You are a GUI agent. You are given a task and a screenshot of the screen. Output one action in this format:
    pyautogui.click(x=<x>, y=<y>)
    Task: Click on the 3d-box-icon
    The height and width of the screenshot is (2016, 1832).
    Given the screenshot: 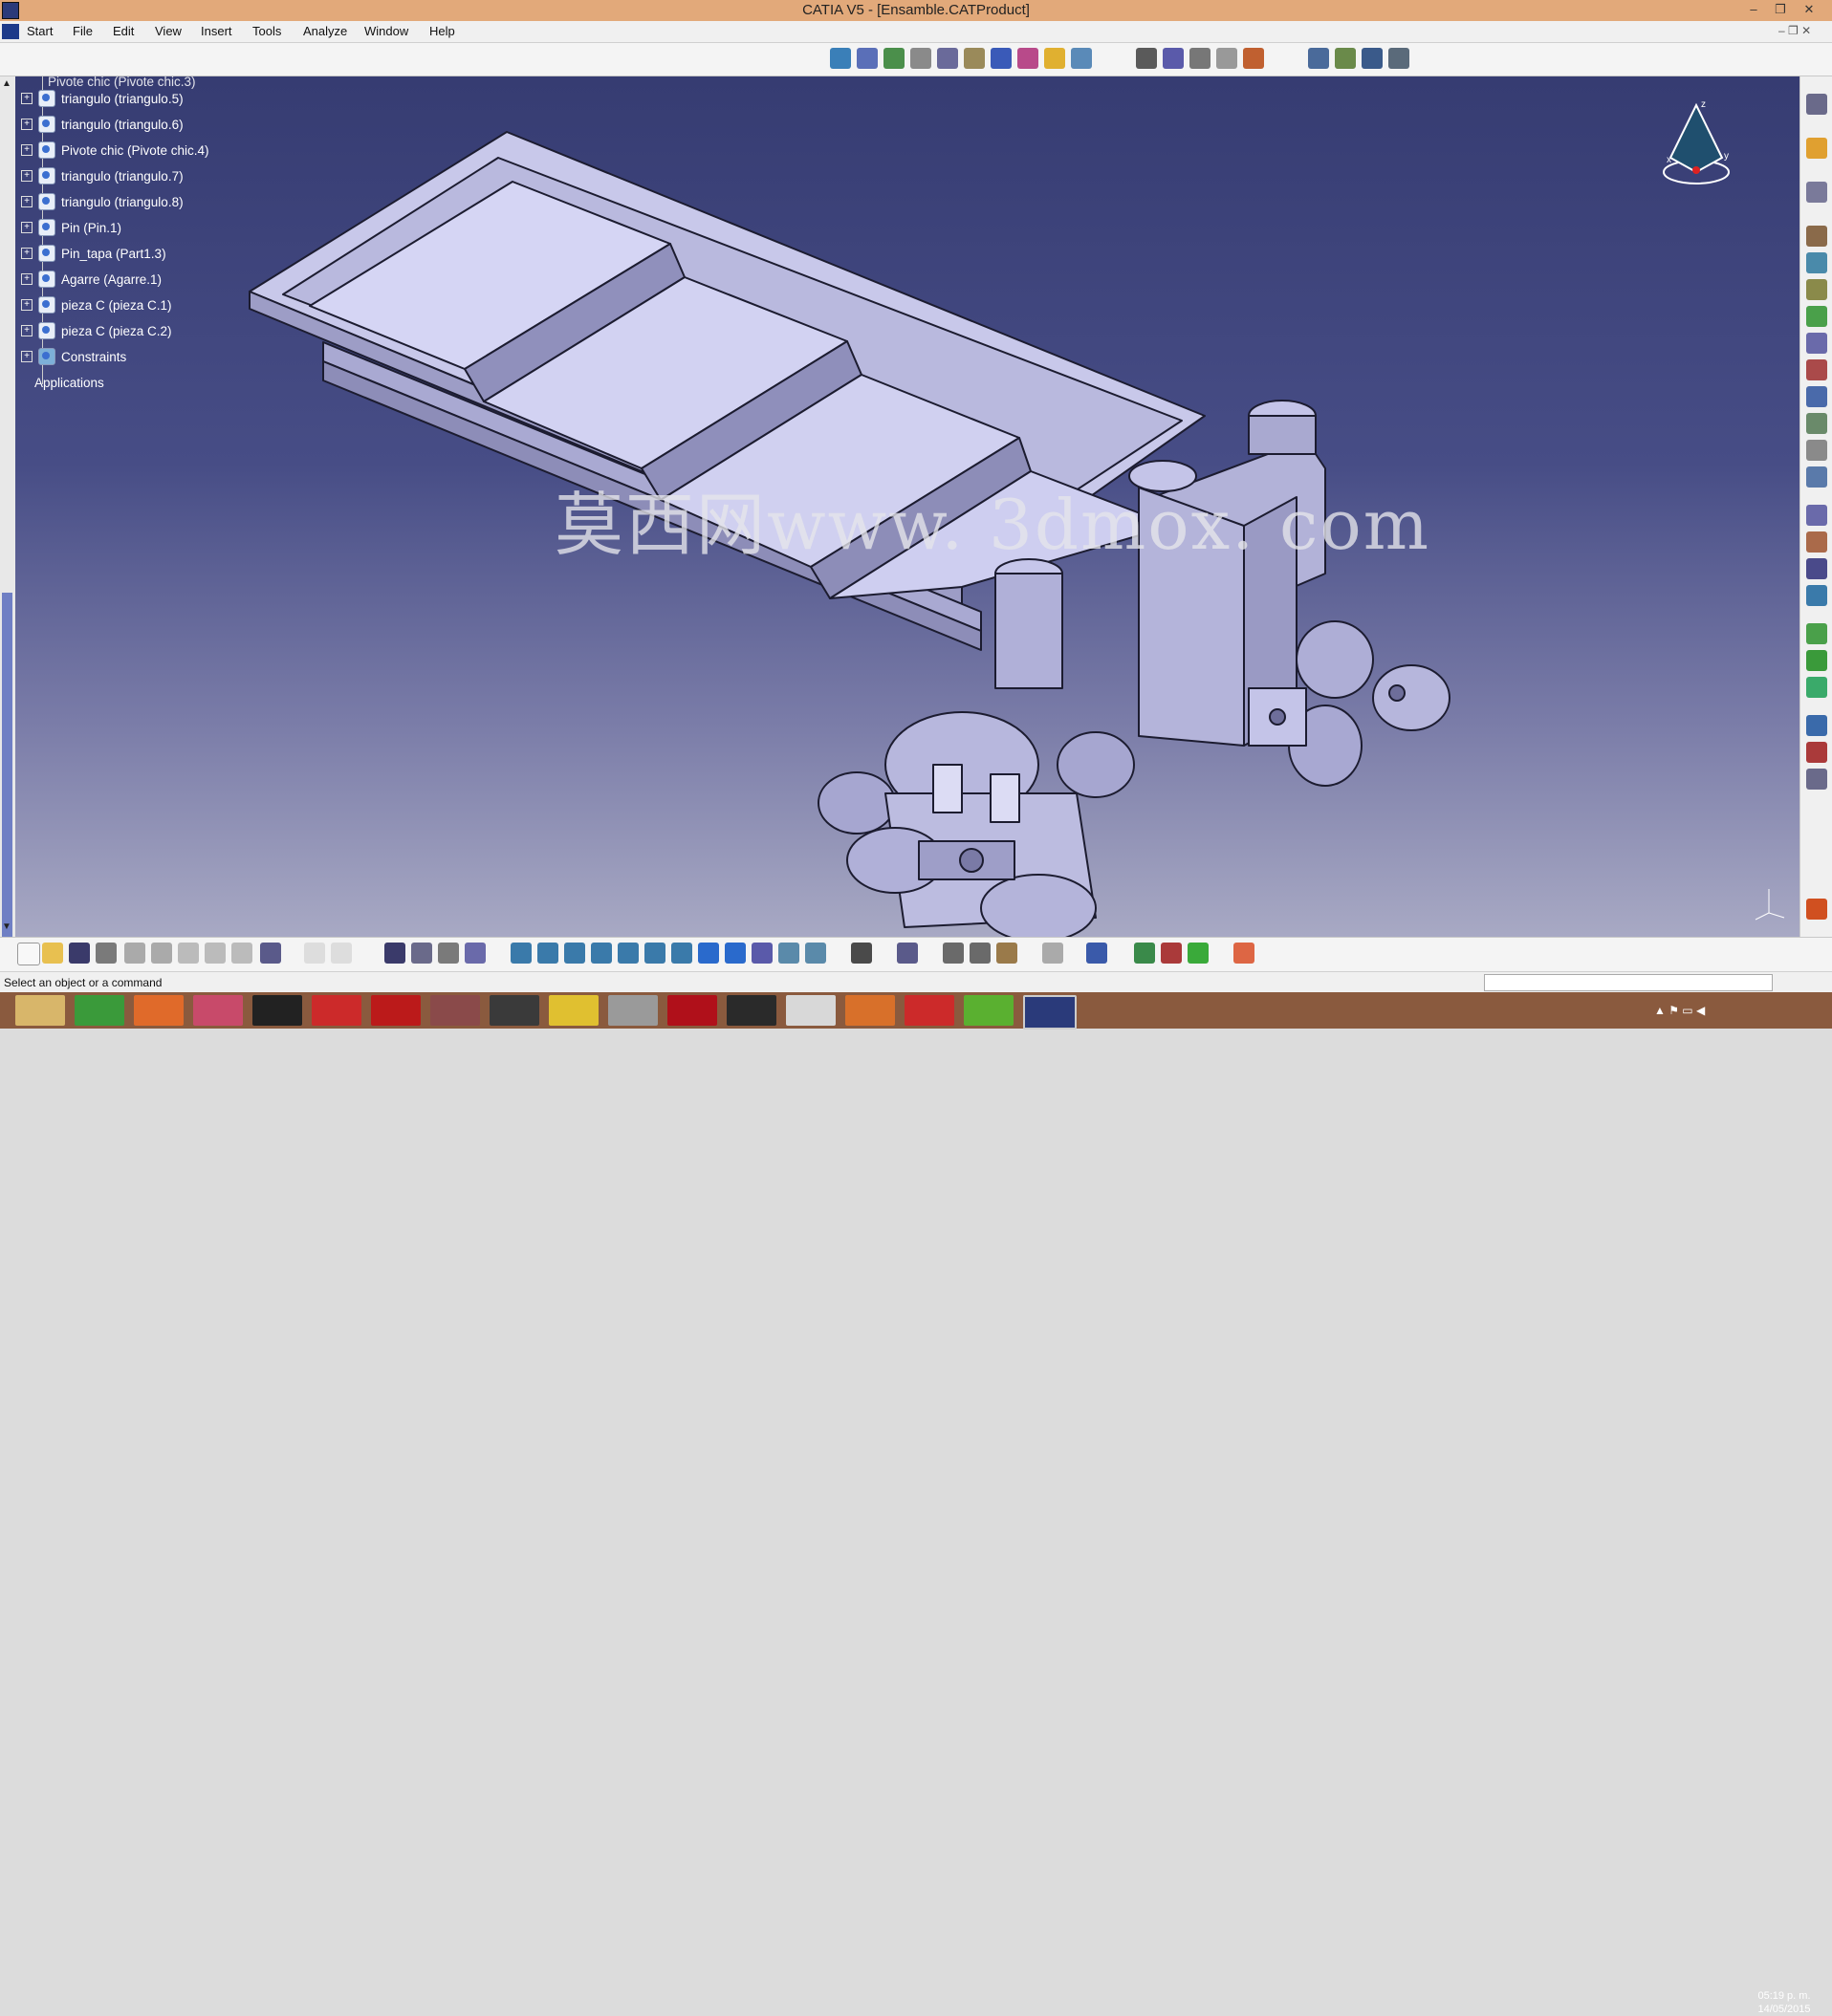 What is the action you would take?
    pyautogui.click(x=811, y=1010)
    